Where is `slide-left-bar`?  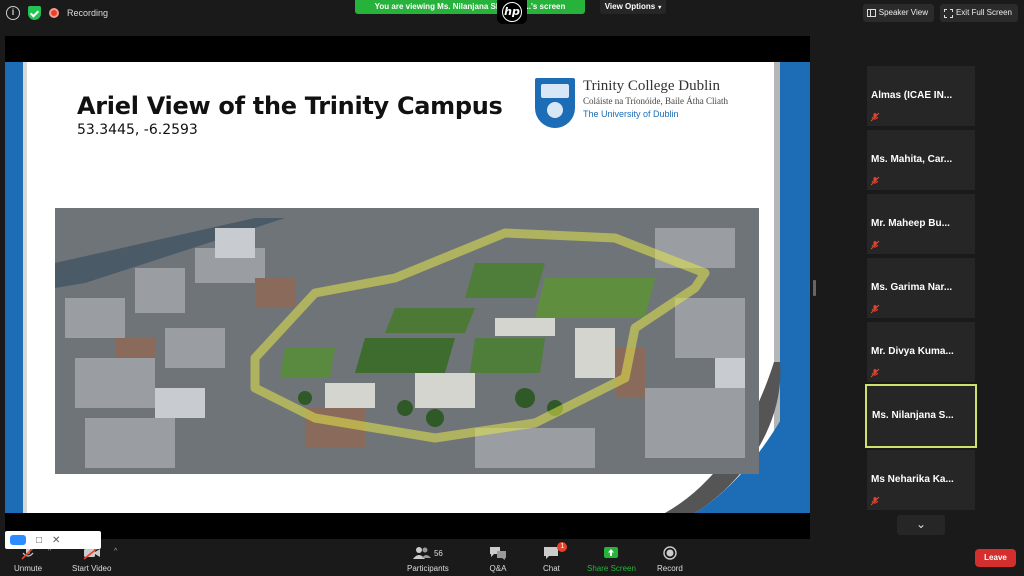
slide-left-bar is located at coordinates (14, 287).